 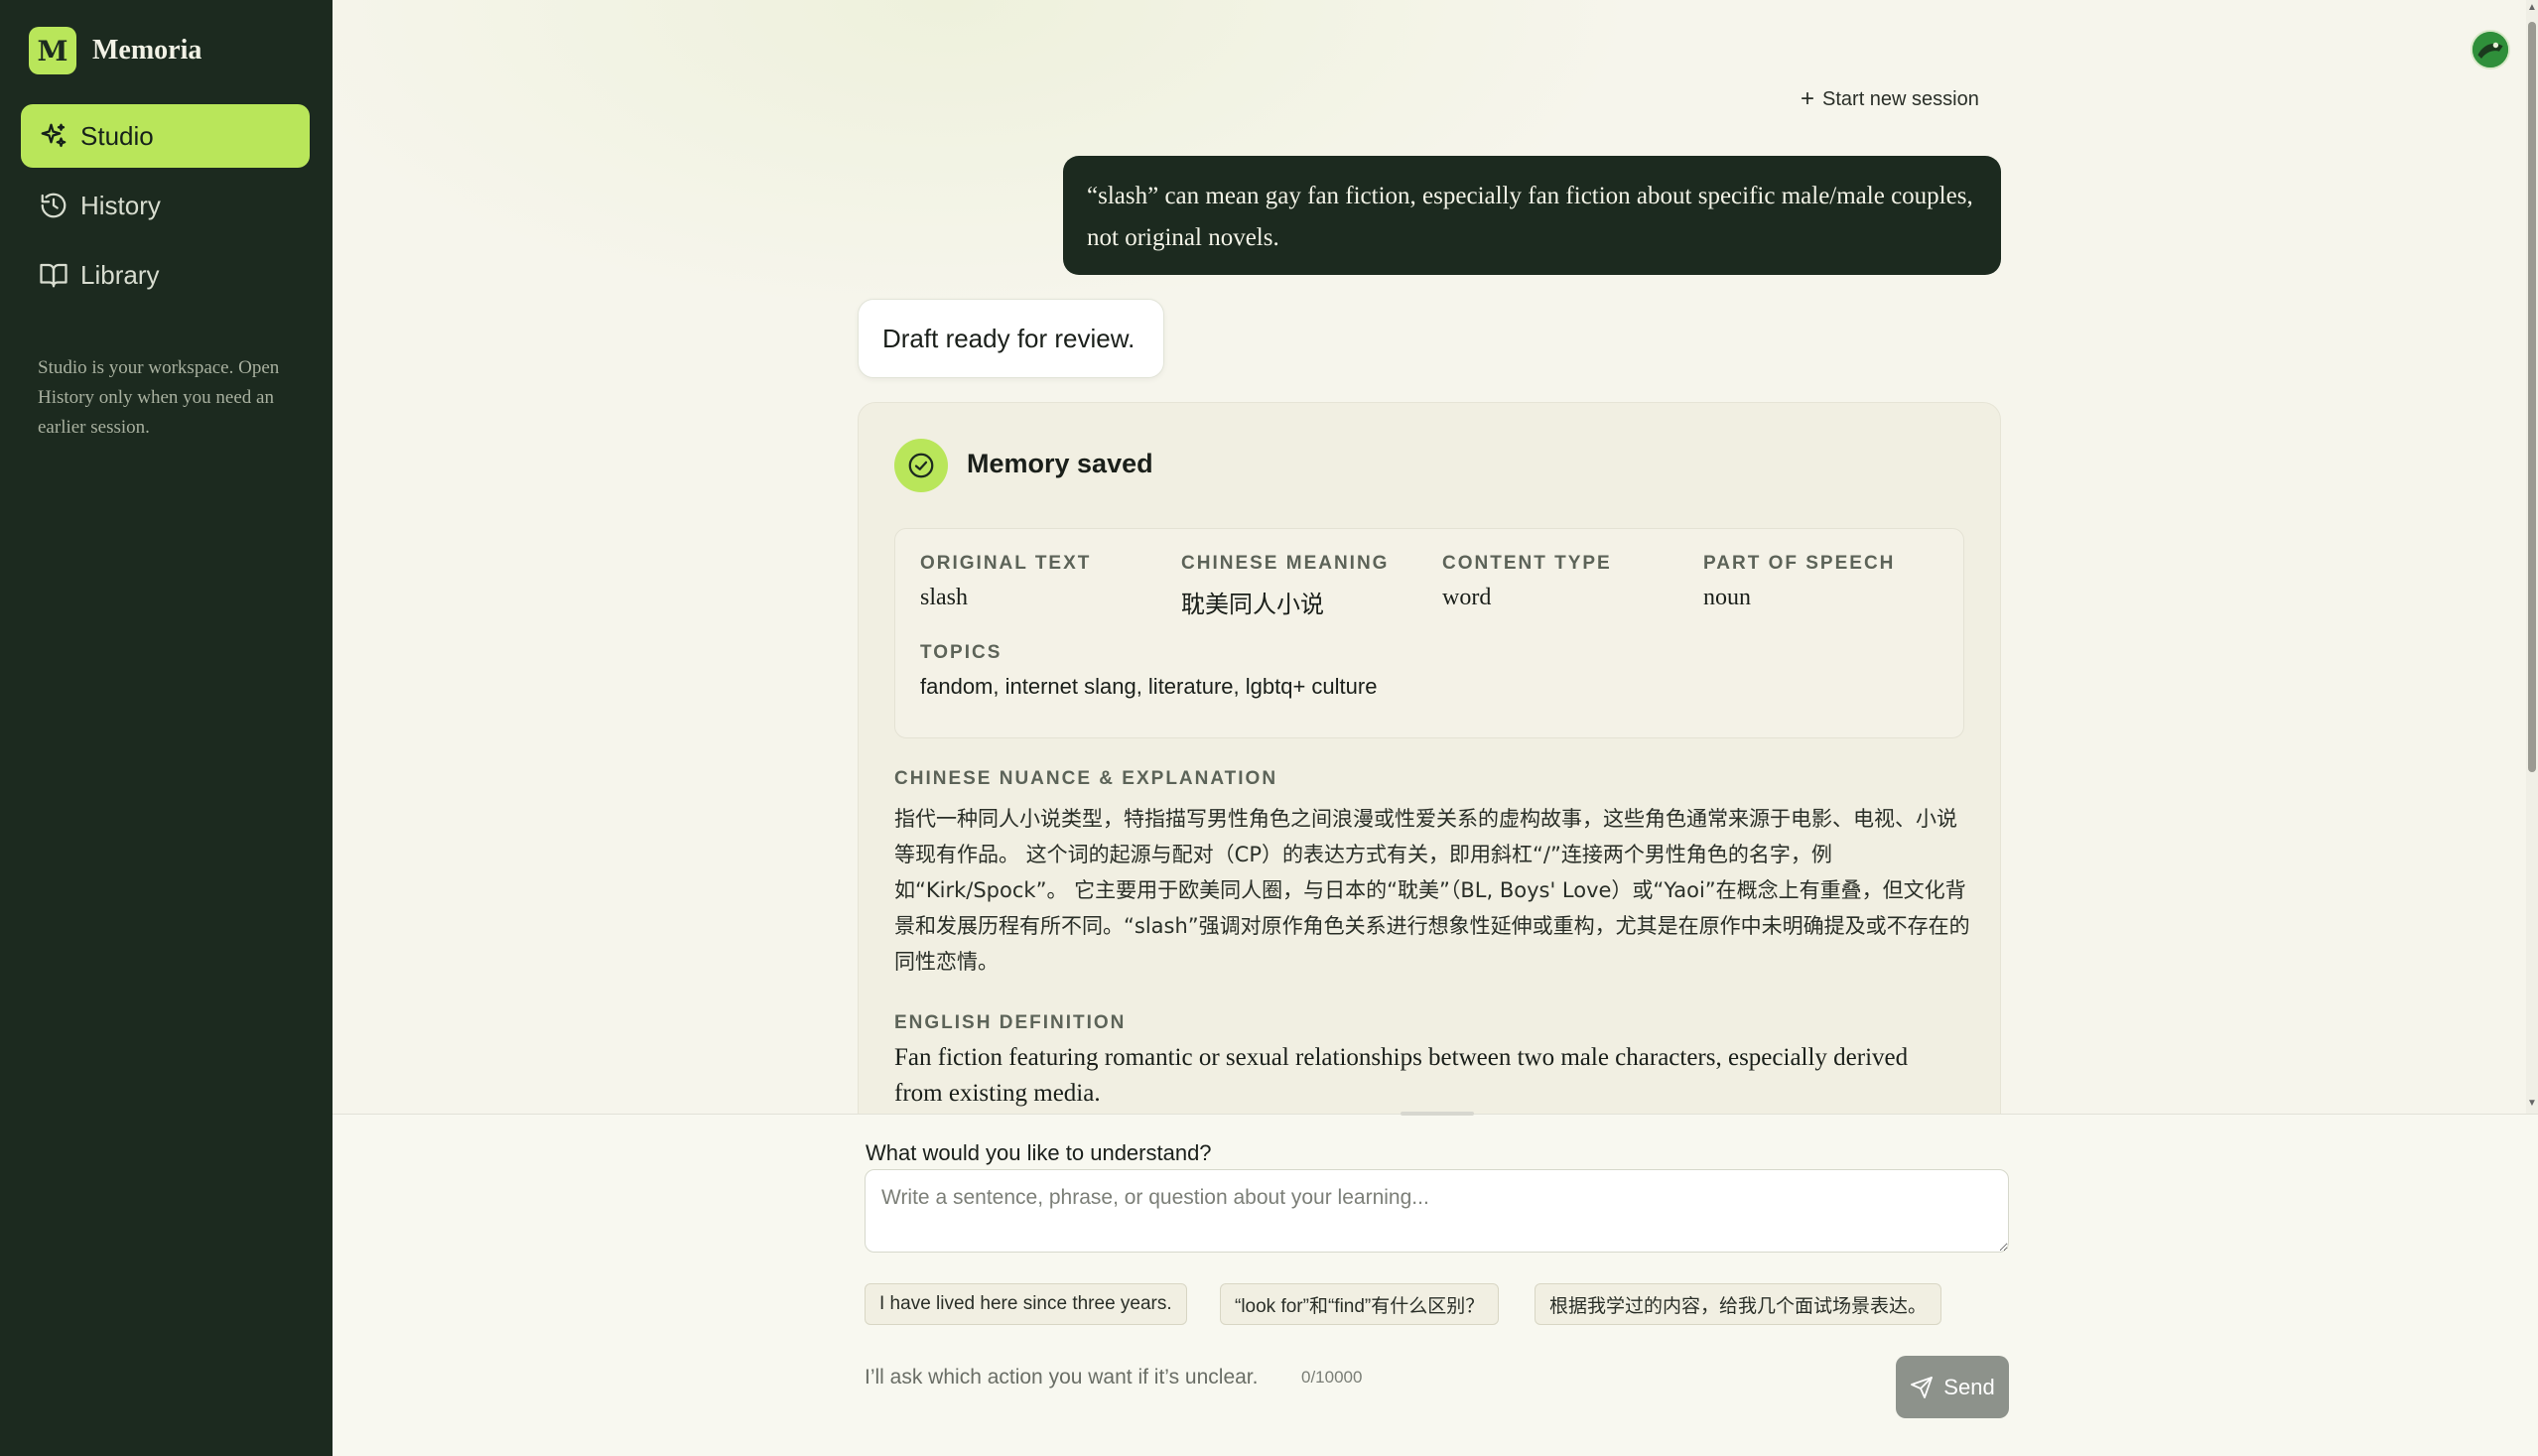 What do you see at coordinates (1922, 1387) in the screenshot?
I see `send-icon` at bounding box center [1922, 1387].